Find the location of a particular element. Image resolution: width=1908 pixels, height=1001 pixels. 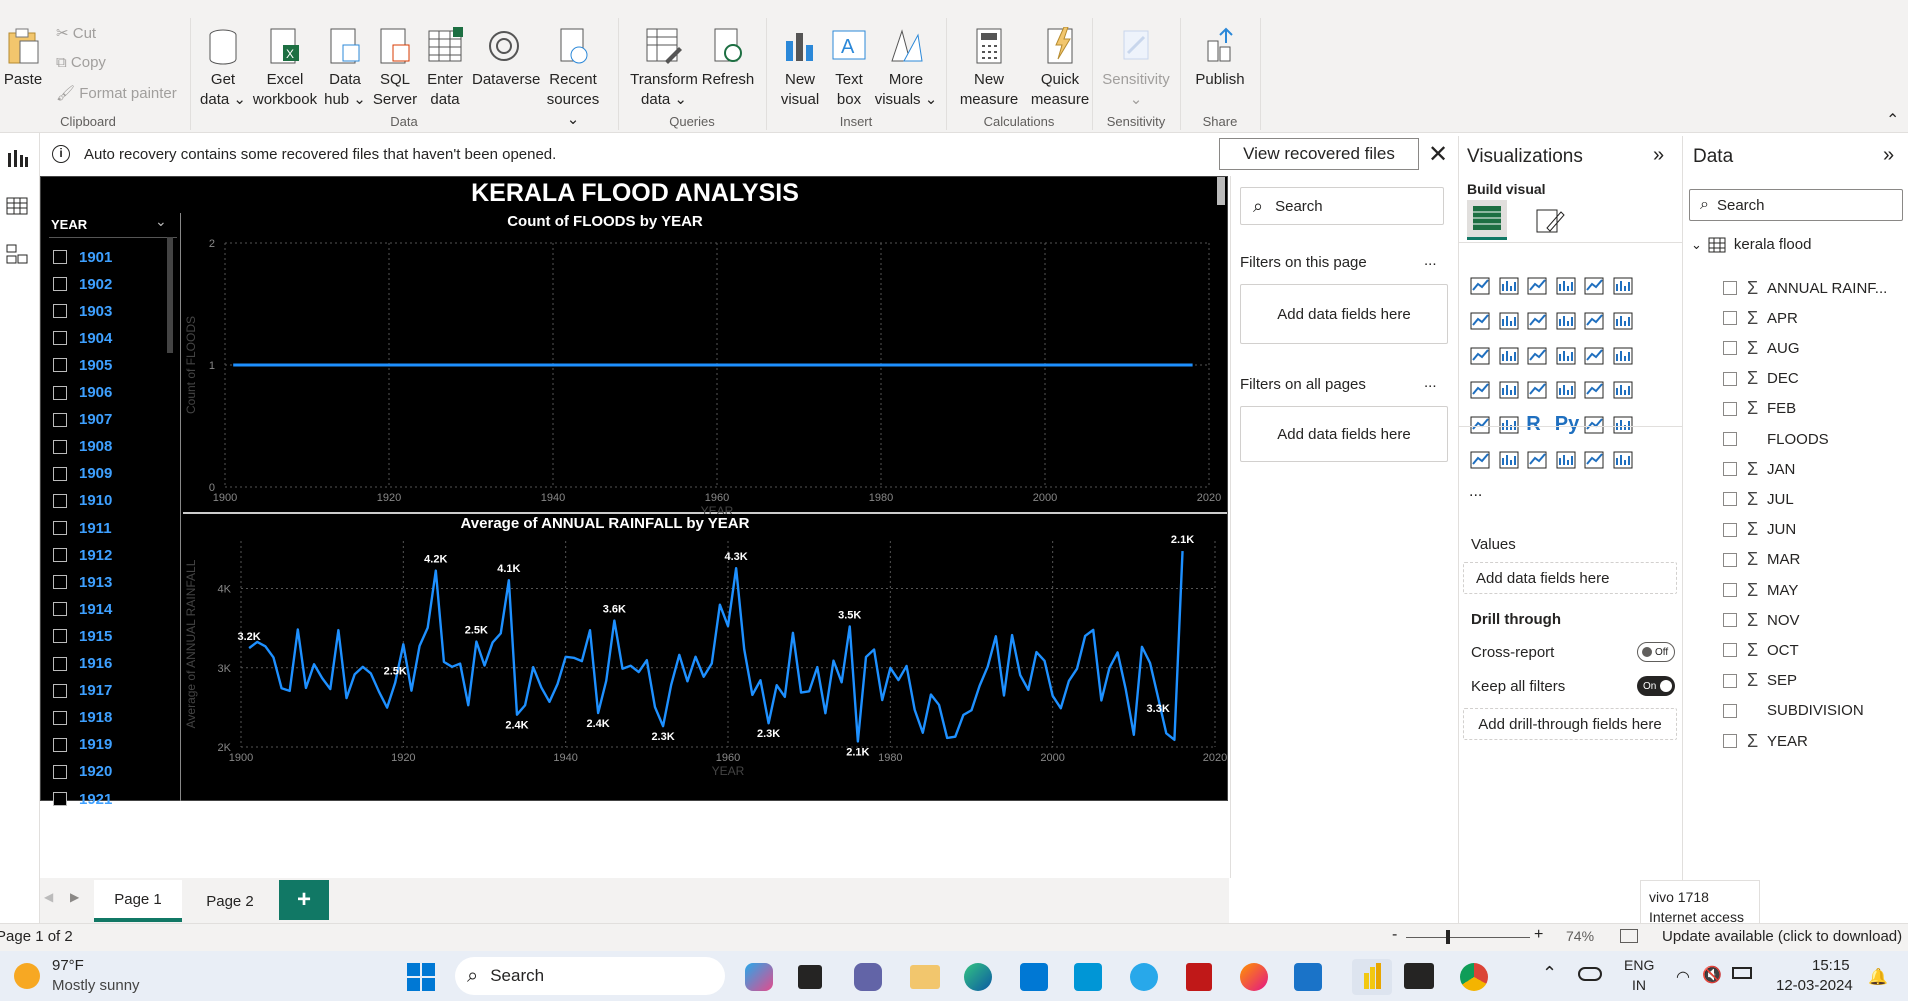

line-column-icon is located at coordinates (1567, 321).